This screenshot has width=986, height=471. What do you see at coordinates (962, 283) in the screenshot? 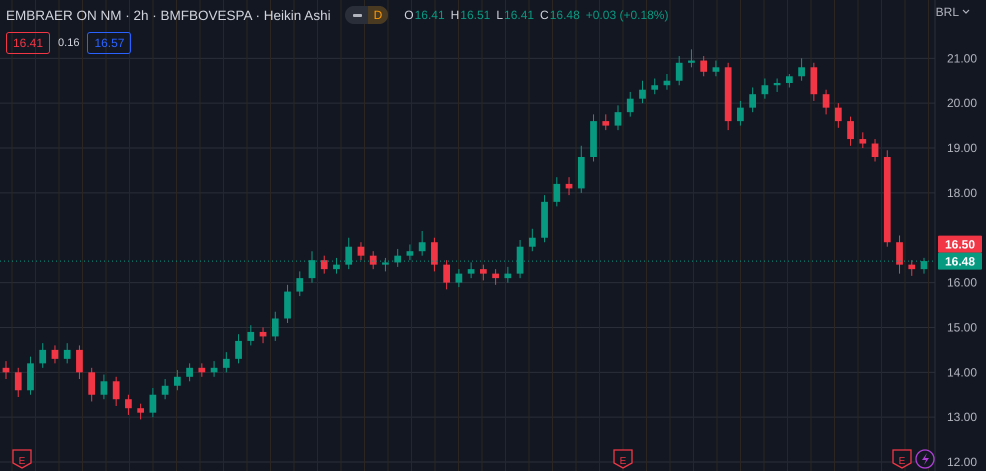
I see `y-tick-label: 16.00` at bounding box center [962, 283].